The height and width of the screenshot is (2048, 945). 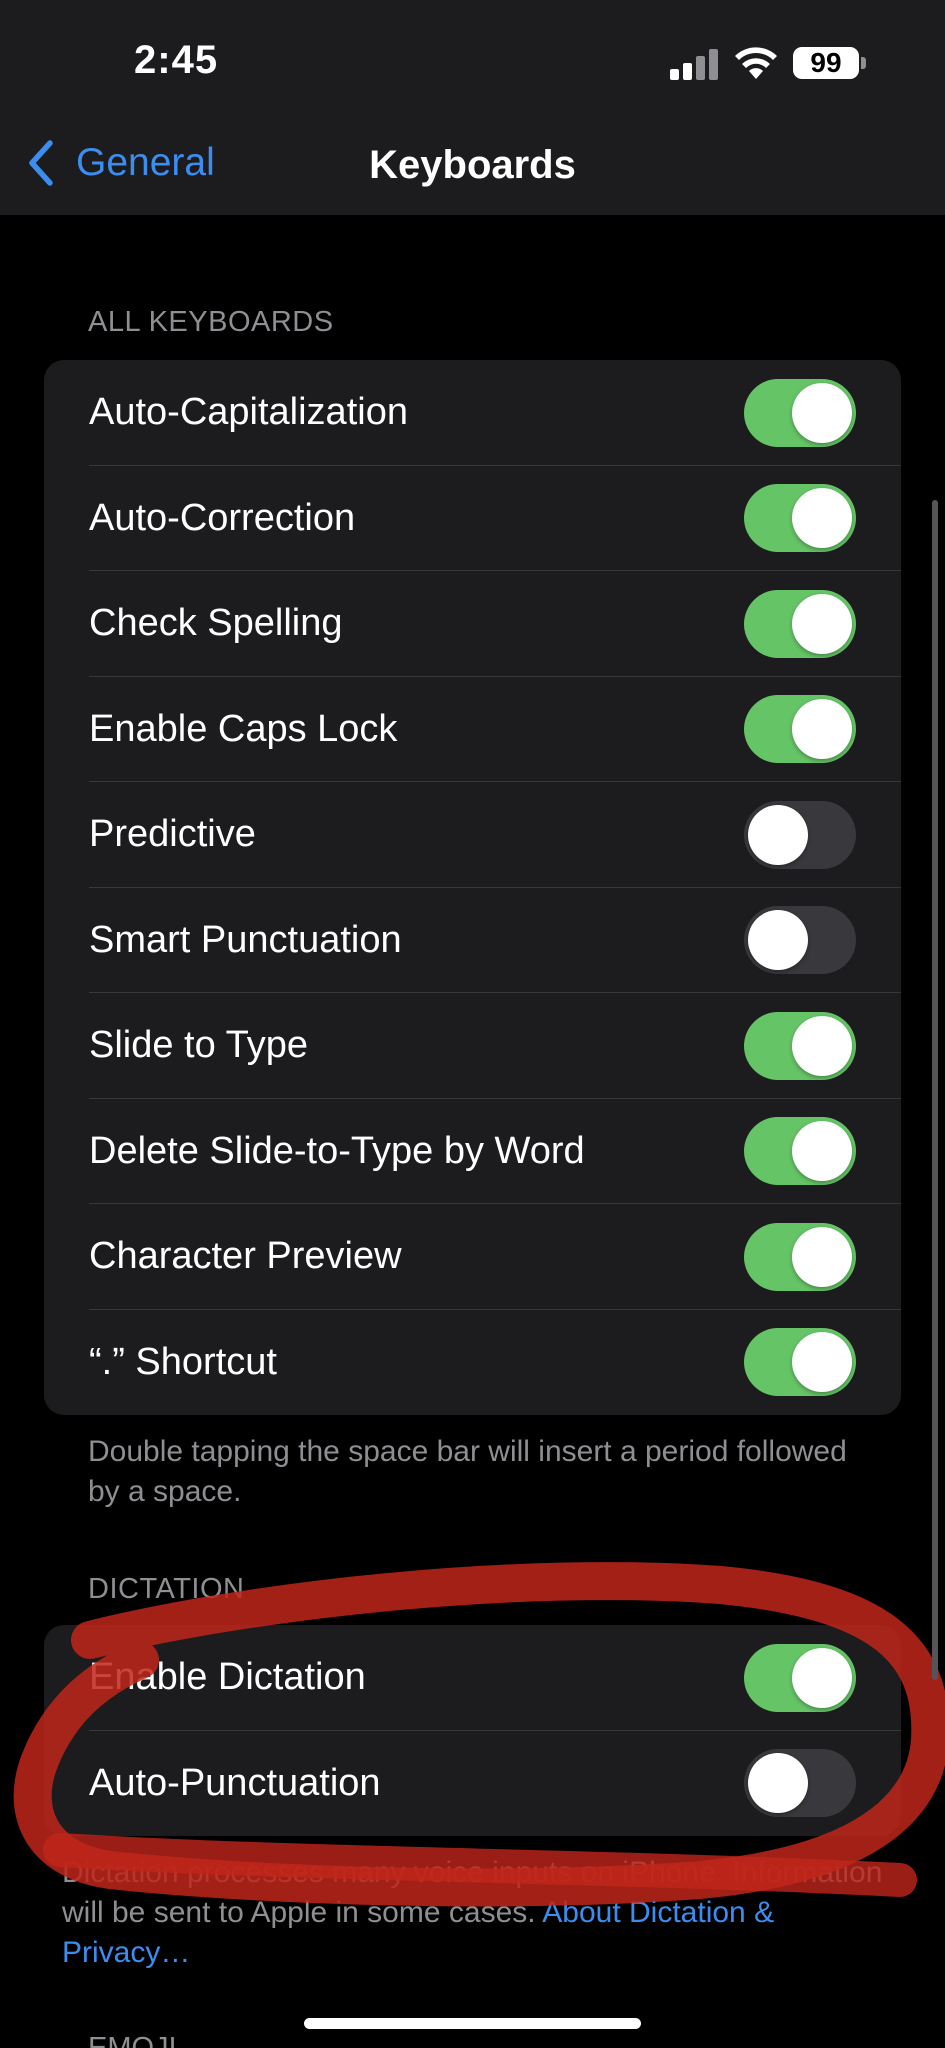 I want to click on setting-label: Enable Caps Lock, so click(x=243, y=728).